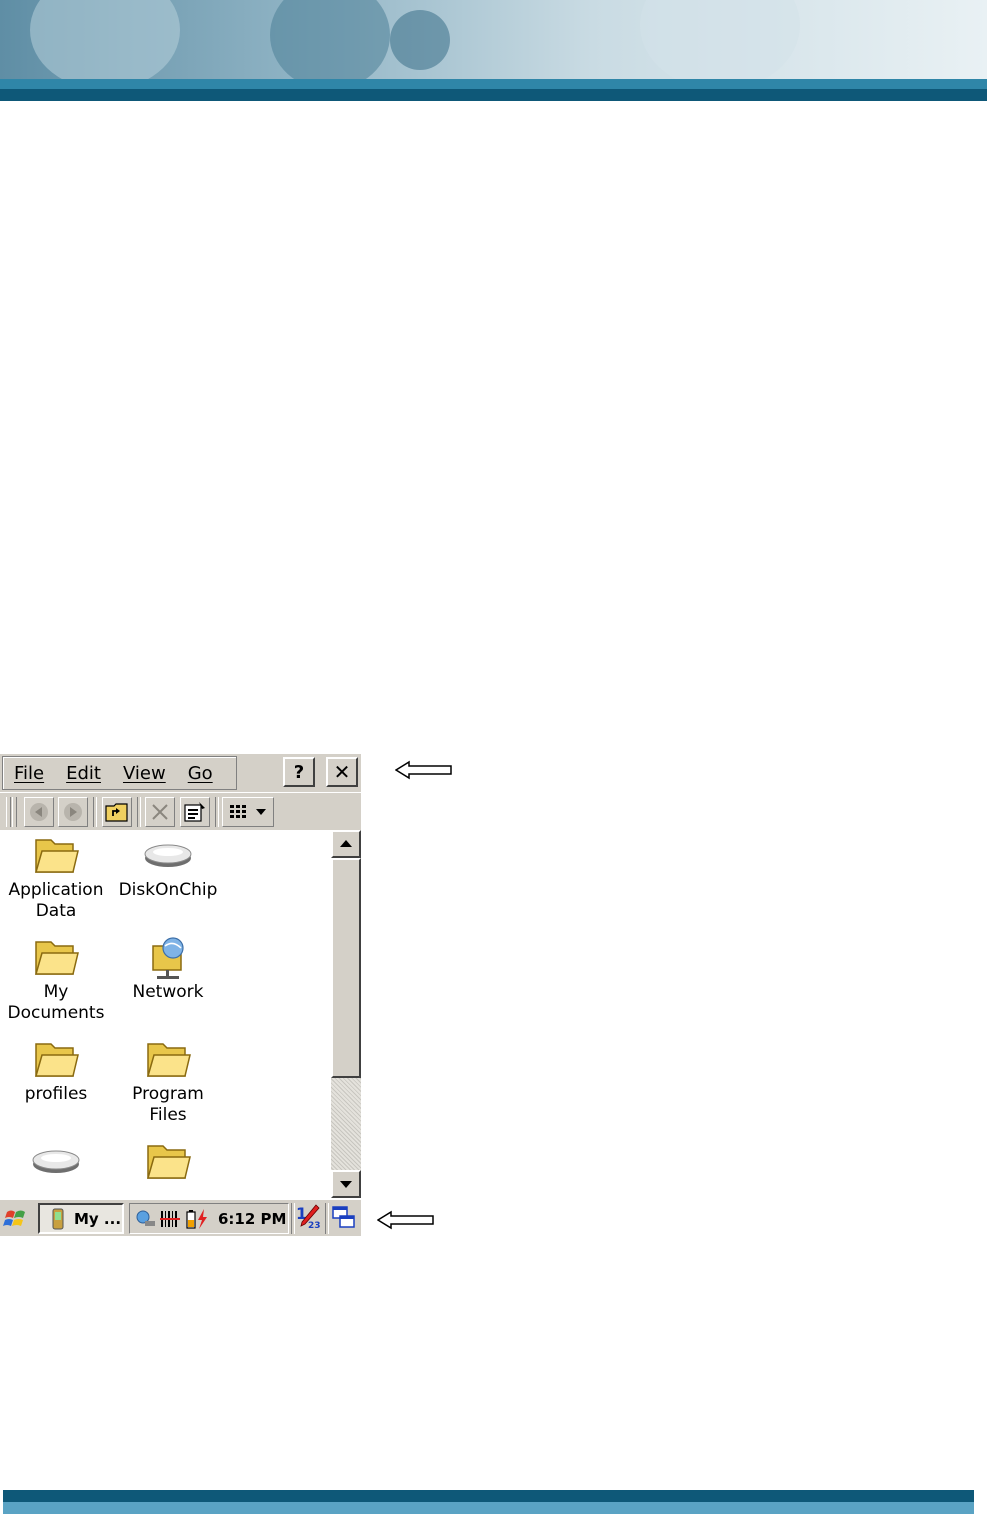  What do you see at coordinates (344, 1218) in the screenshot?
I see `windows-switch-icon` at bounding box center [344, 1218].